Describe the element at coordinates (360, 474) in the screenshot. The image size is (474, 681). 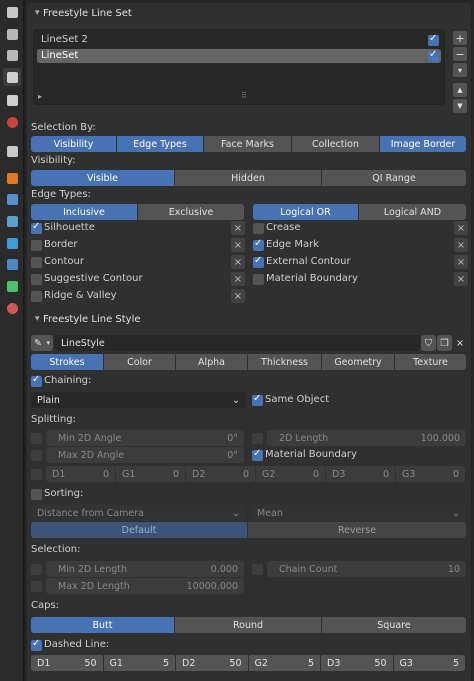
I see `split-d3-field: D3 0` at that location.